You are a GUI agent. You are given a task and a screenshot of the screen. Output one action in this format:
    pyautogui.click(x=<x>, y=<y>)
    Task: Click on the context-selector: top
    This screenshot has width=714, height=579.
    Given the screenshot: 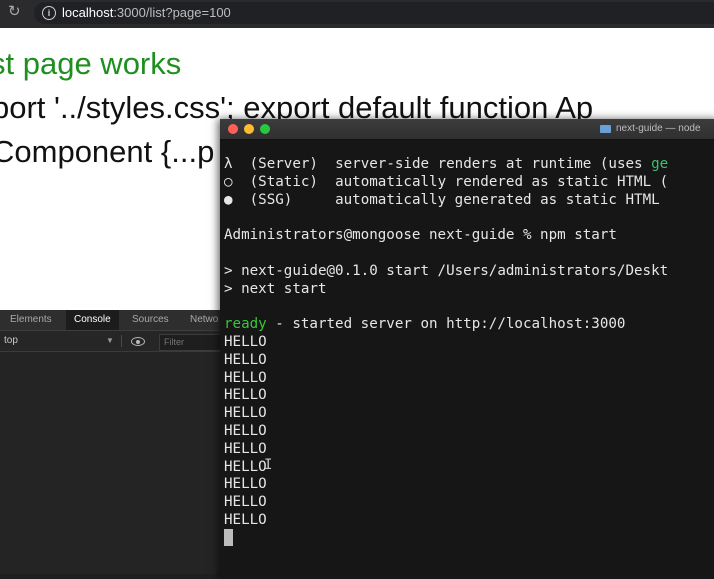 What is the action you would take?
    pyautogui.click(x=11, y=341)
    